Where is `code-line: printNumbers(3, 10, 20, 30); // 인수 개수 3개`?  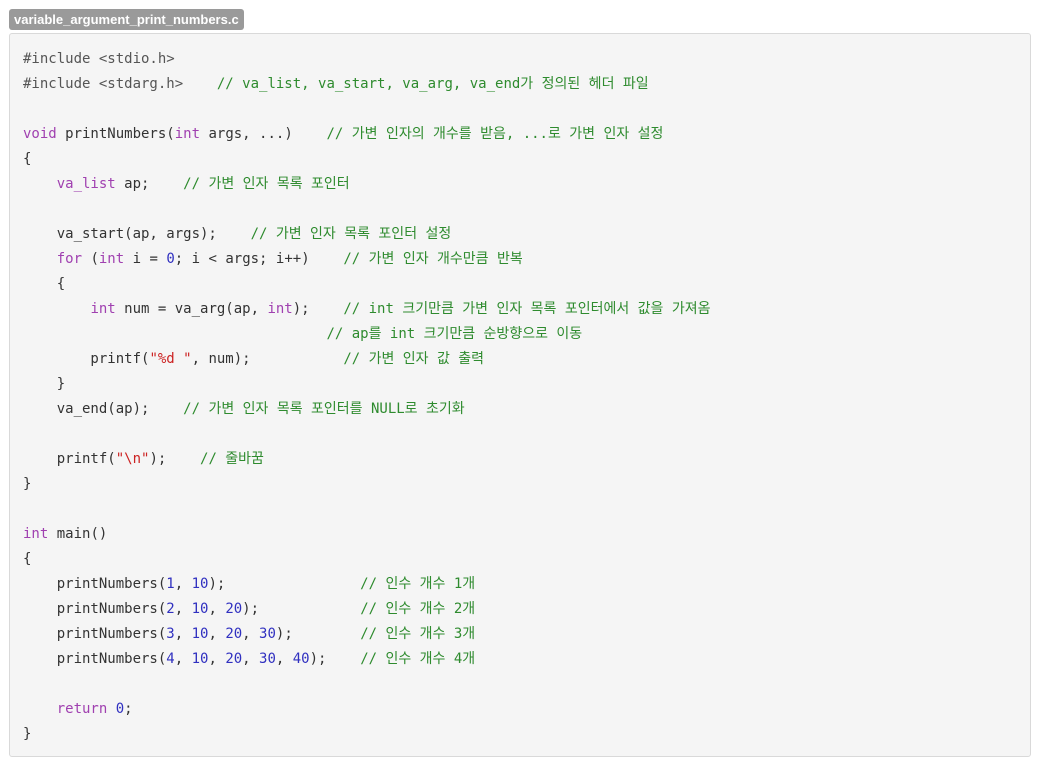
code-line: printNumbers(3, 10, 20, 30); // 인수 개수 3개 is located at coordinates (367, 634).